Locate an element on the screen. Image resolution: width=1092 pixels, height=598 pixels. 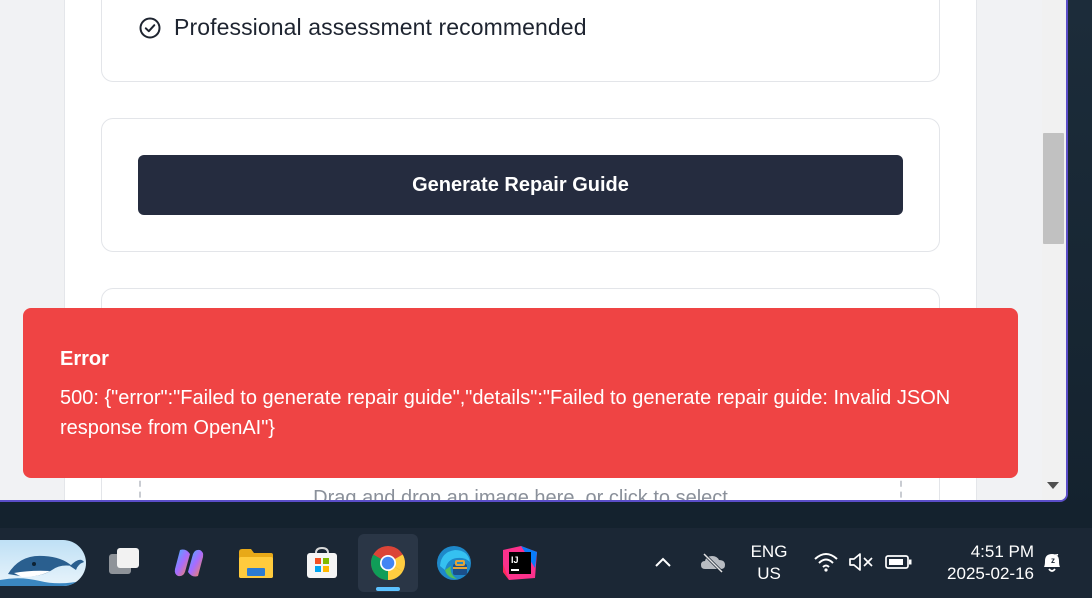
edge-button is located at coordinates (454, 563).